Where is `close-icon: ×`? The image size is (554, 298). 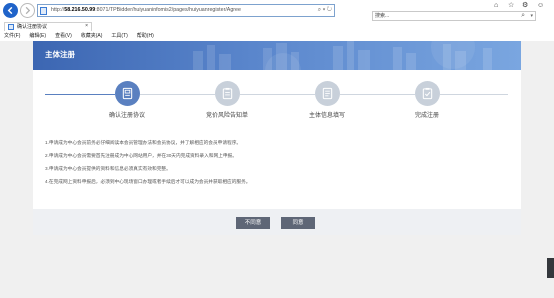
close-icon: × is located at coordinates (86, 26).